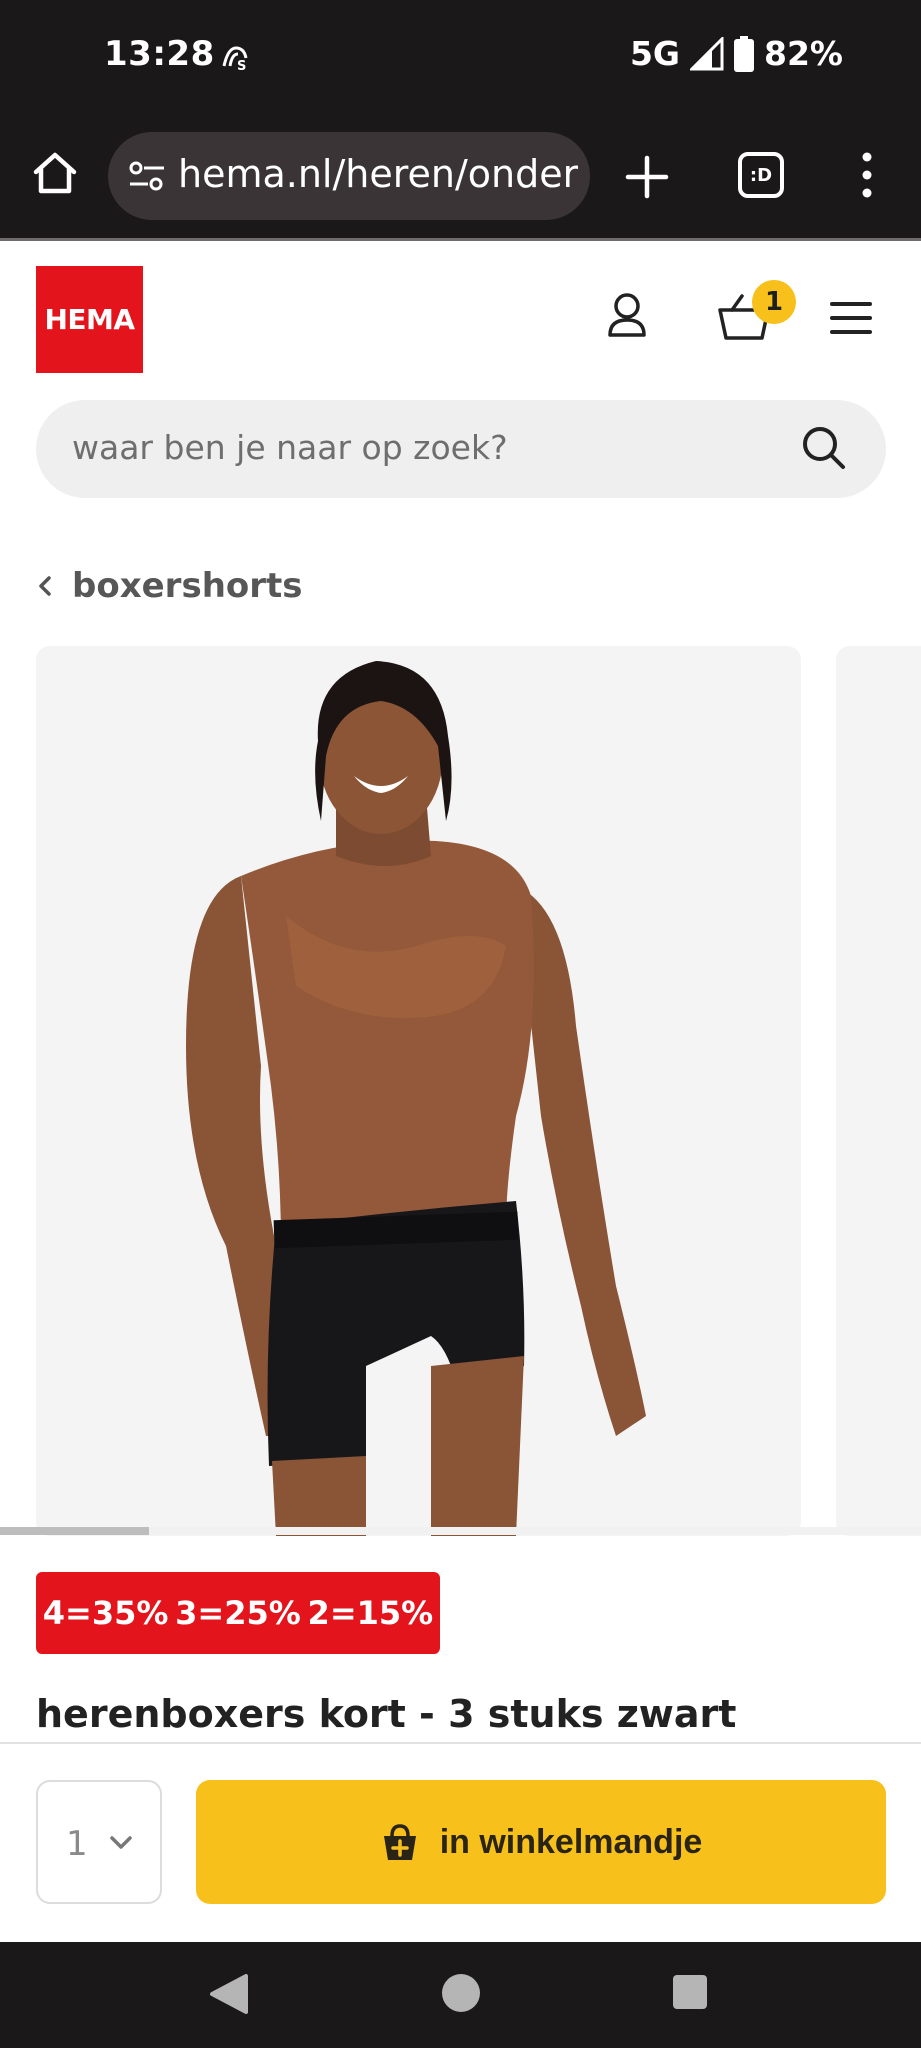  Describe the element at coordinates (460, 239) in the screenshot. I see `toolbar-divider` at that location.